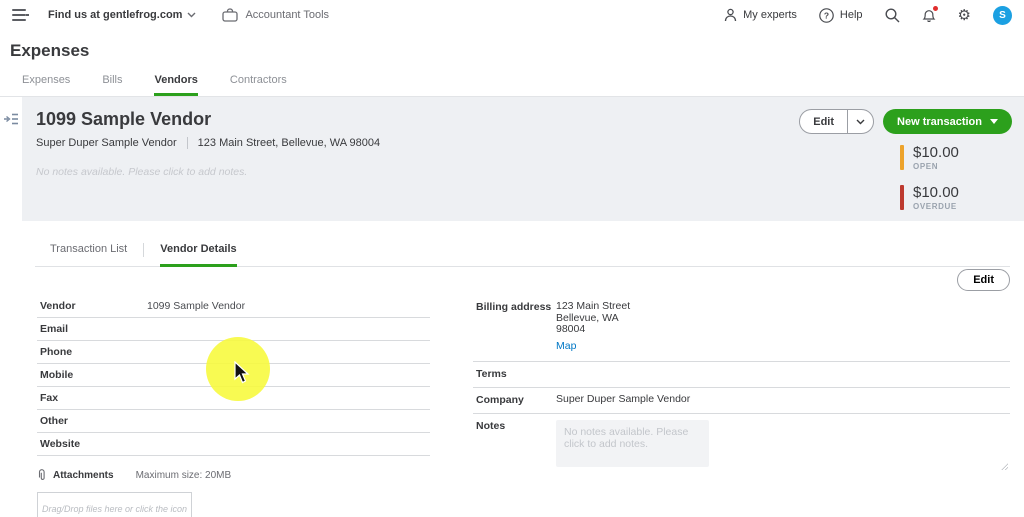 This screenshot has height=517, width=1024. I want to click on detail-tabs: Transaction List Vendor Details, so click(512, 255).